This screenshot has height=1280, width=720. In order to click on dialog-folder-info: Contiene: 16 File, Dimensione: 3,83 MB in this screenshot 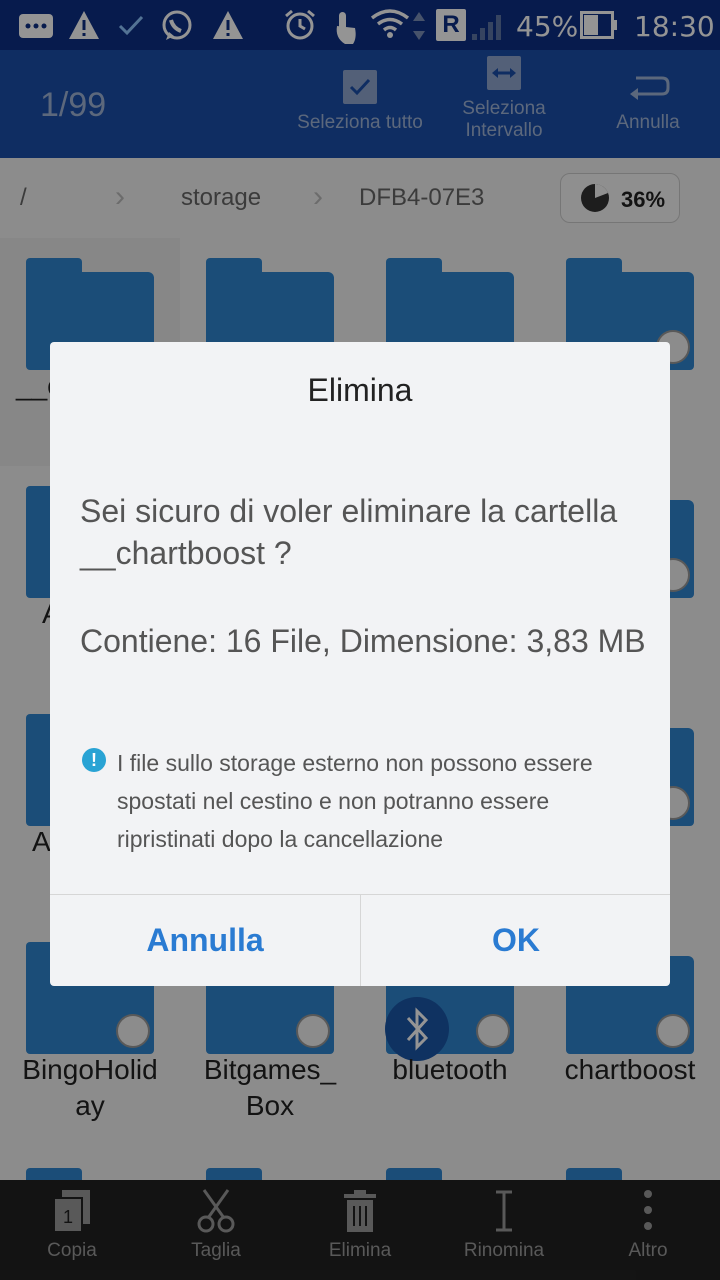, I will do `click(363, 641)`.